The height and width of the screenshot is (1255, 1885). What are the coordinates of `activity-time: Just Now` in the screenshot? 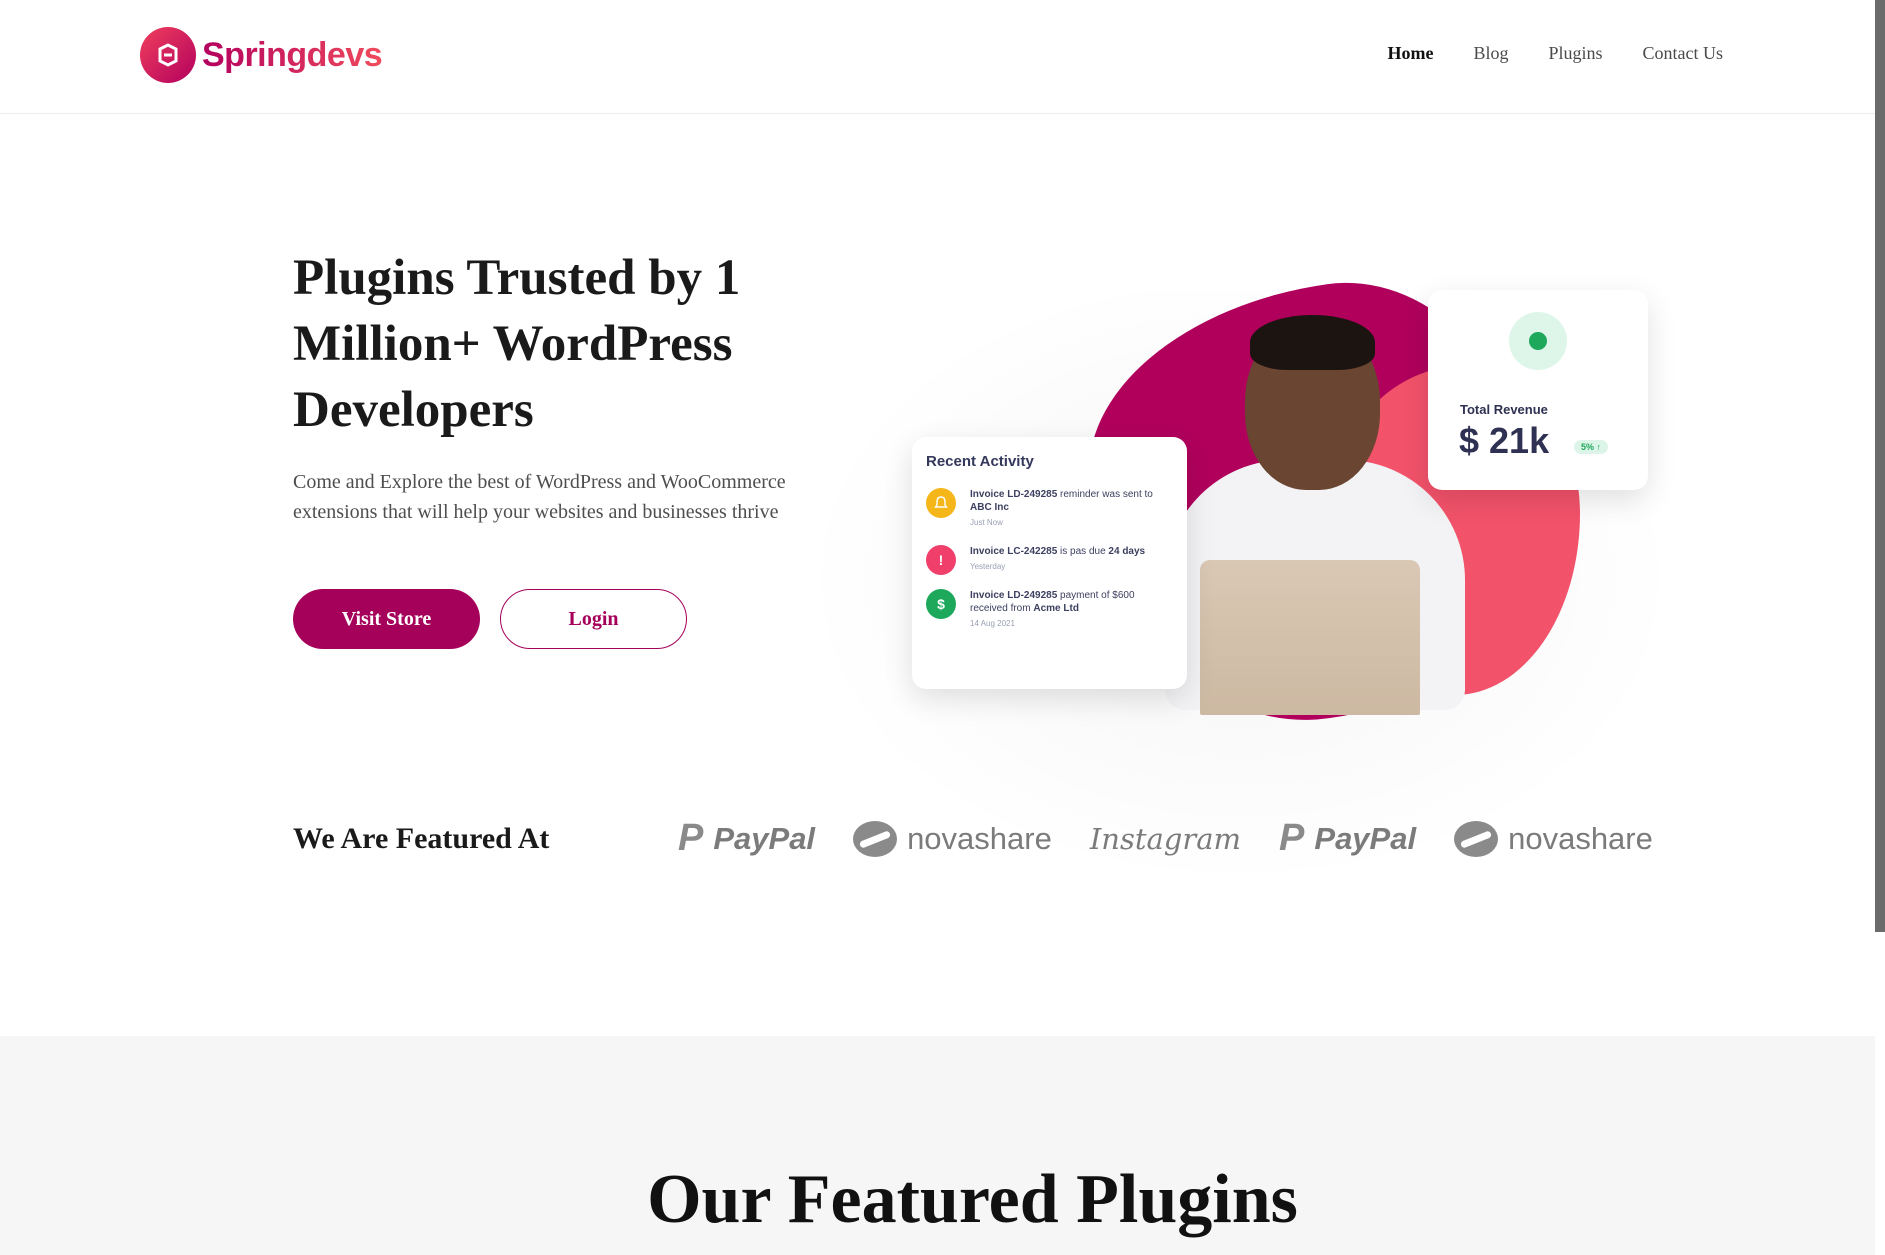 It's located at (986, 522).